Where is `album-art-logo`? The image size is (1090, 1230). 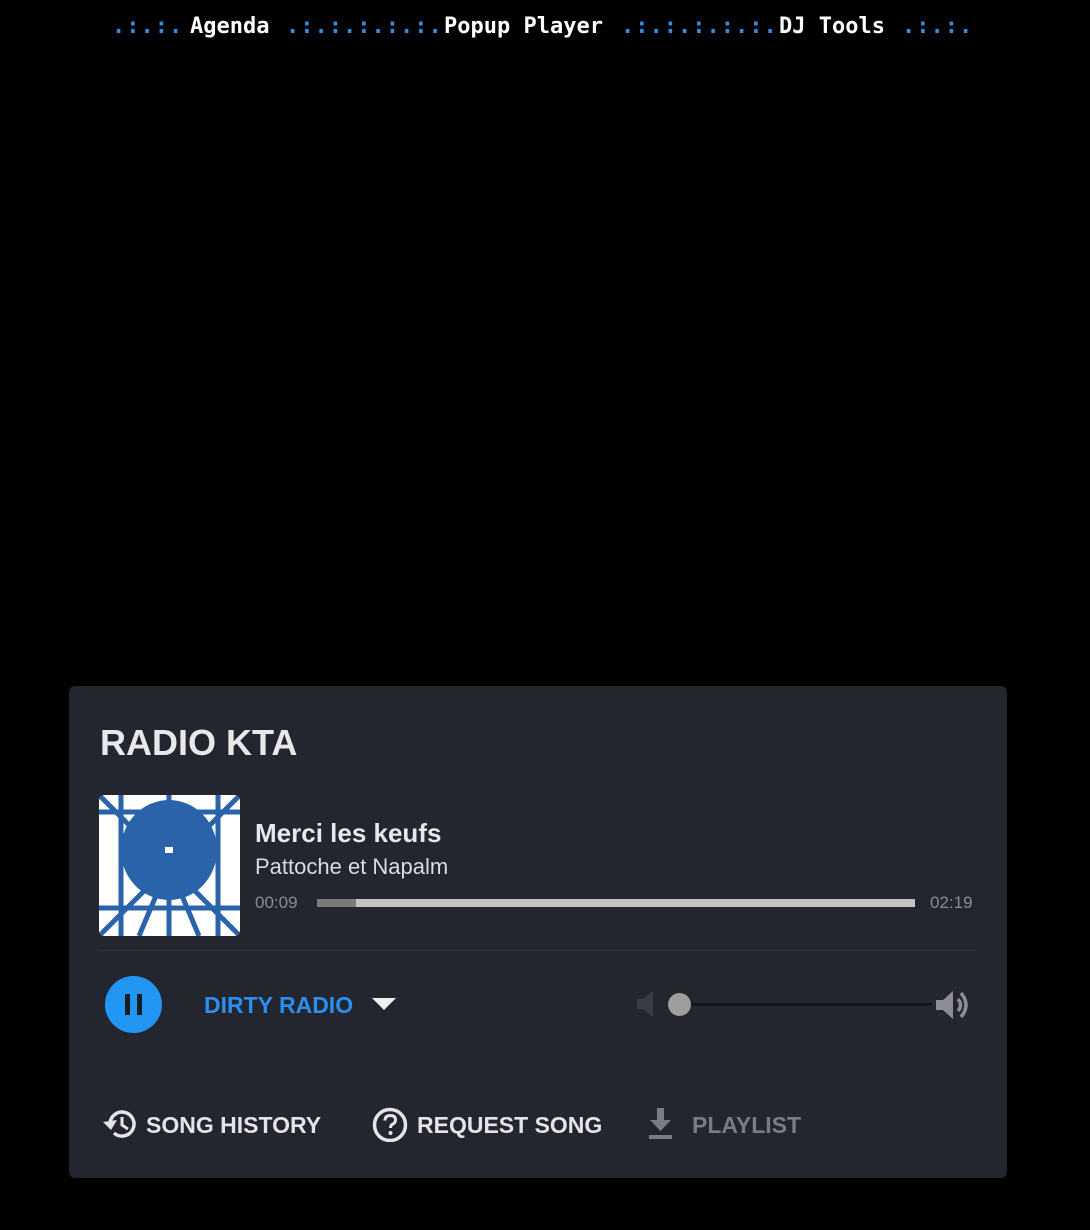 album-art-logo is located at coordinates (169, 865).